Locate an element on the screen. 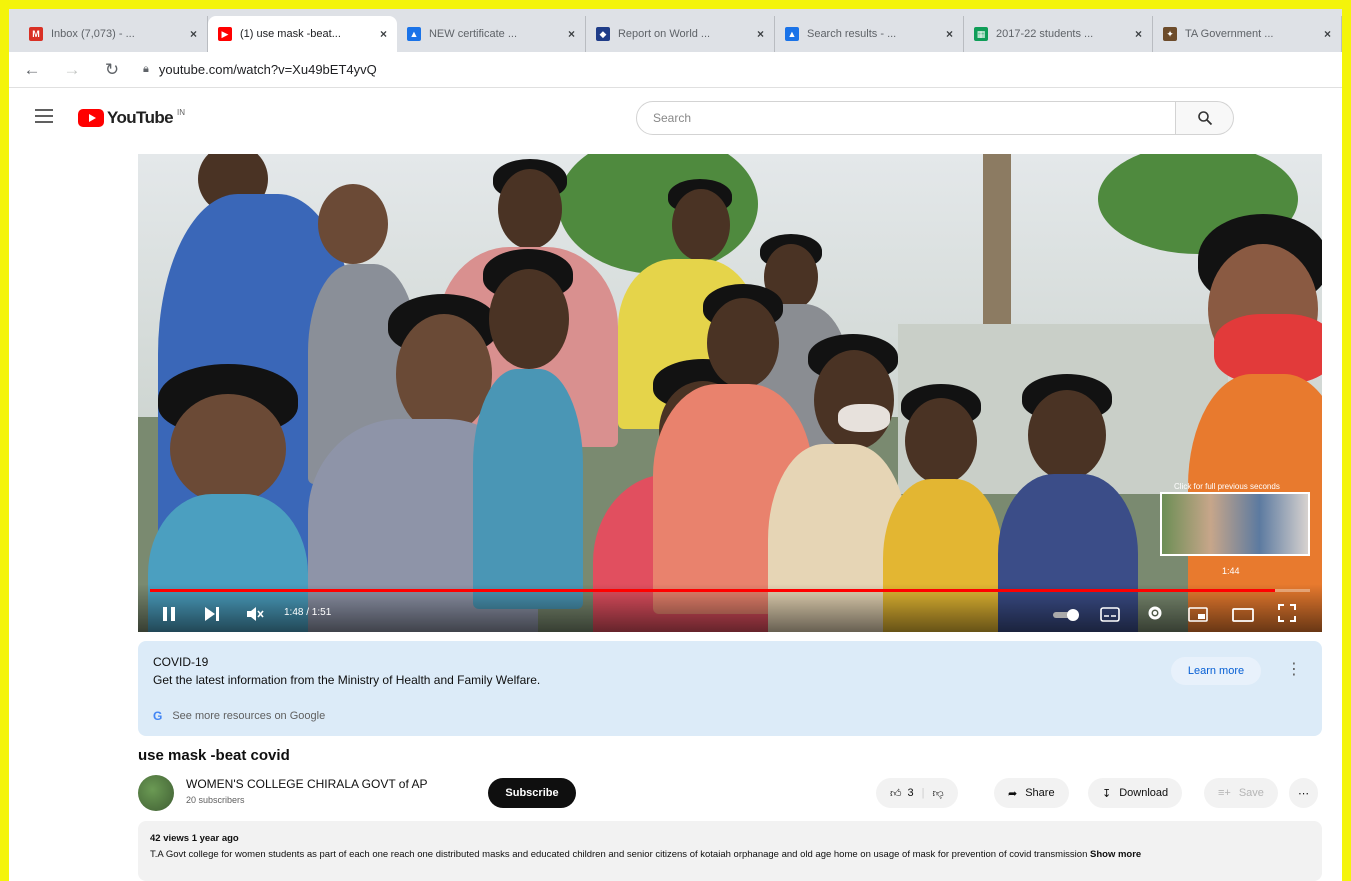  autoplay-icon is located at coordinates (1066, 615).